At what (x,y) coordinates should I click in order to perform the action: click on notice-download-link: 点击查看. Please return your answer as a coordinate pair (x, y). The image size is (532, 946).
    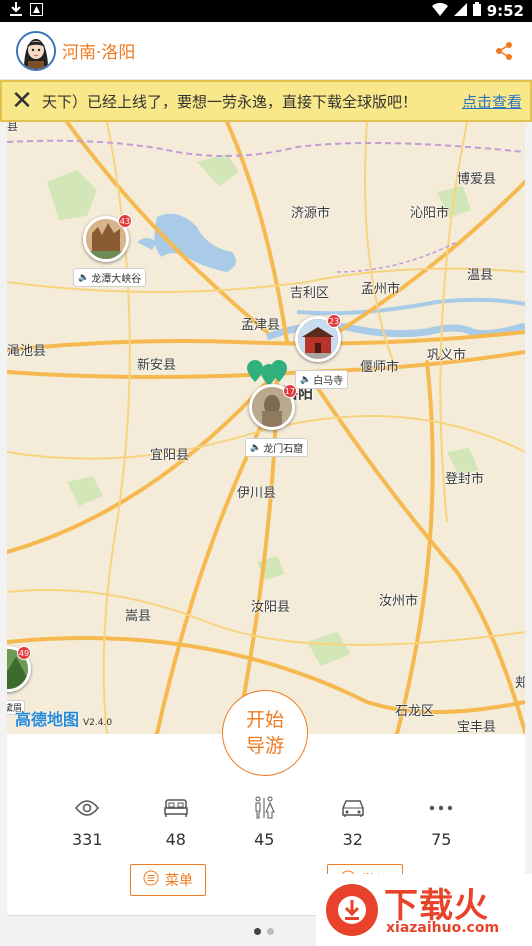
    Looking at the image, I should click on (496, 101).